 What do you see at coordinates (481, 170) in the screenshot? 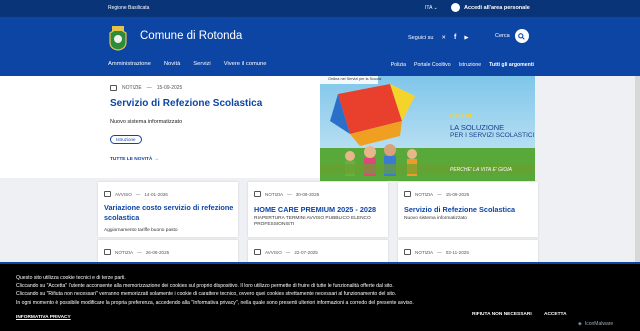
I see `hero-image-footer: PERCHE' LA VITA E' GIOIA` at bounding box center [481, 170].